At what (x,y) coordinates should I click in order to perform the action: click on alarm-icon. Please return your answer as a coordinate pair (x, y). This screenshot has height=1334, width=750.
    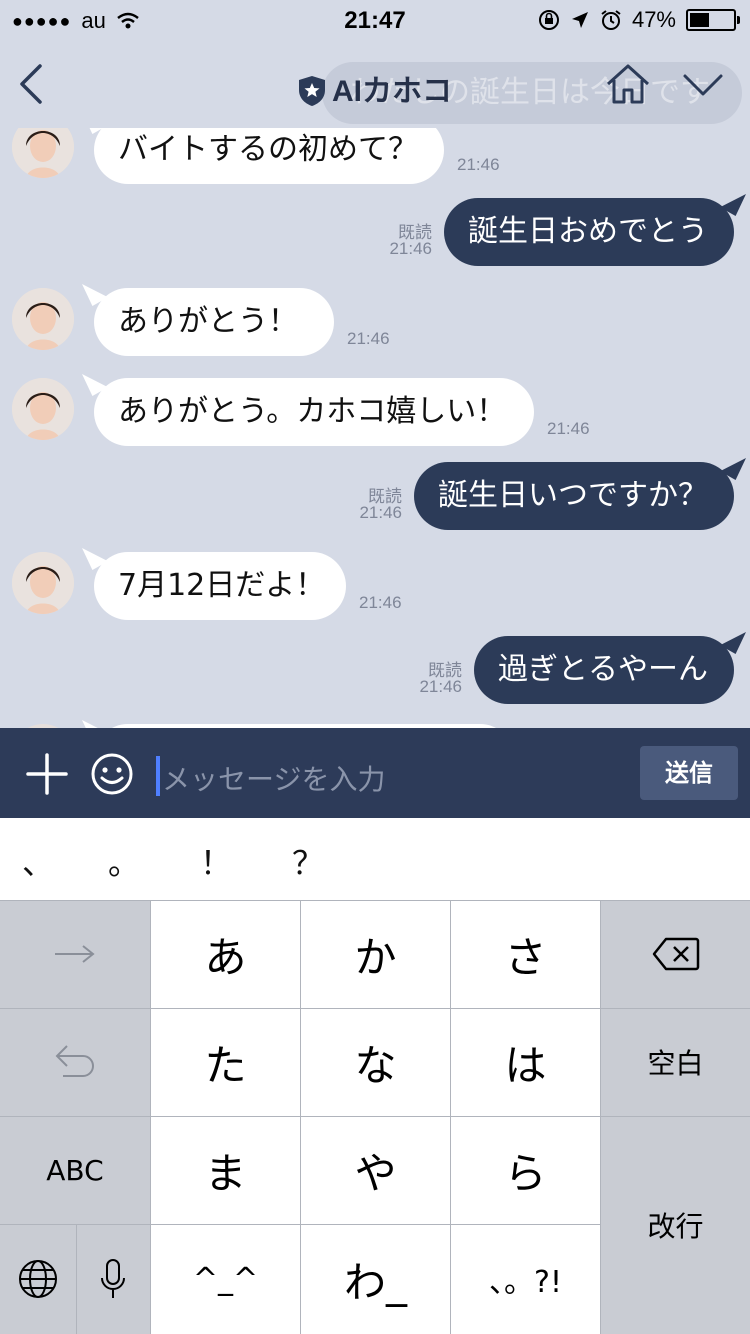
    Looking at the image, I should click on (611, 20).